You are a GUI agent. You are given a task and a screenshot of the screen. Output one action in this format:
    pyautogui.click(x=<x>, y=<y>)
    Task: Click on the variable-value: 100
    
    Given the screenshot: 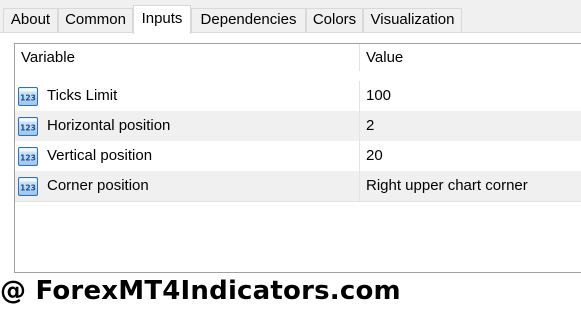 What is the action you would take?
    pyautogui.click(x=470, y=96)
    